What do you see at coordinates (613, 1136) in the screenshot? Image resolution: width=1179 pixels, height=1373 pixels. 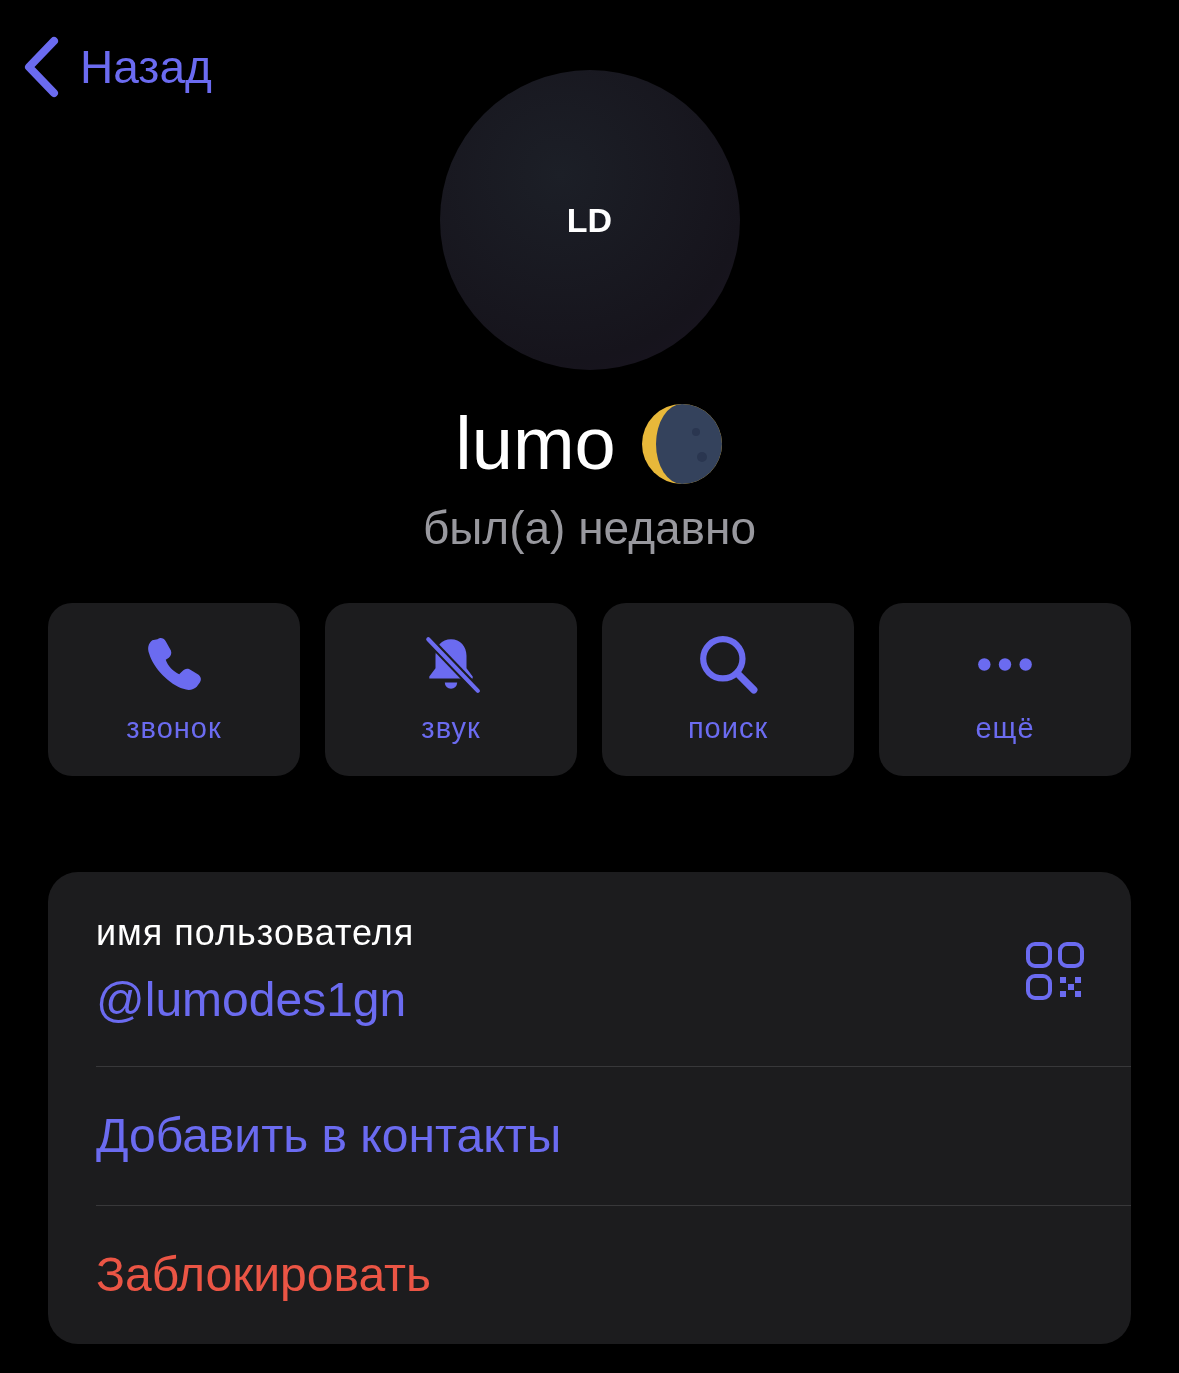 I see `add-contact-link: Добавить в контакты` at bounding box center [613, 1136].